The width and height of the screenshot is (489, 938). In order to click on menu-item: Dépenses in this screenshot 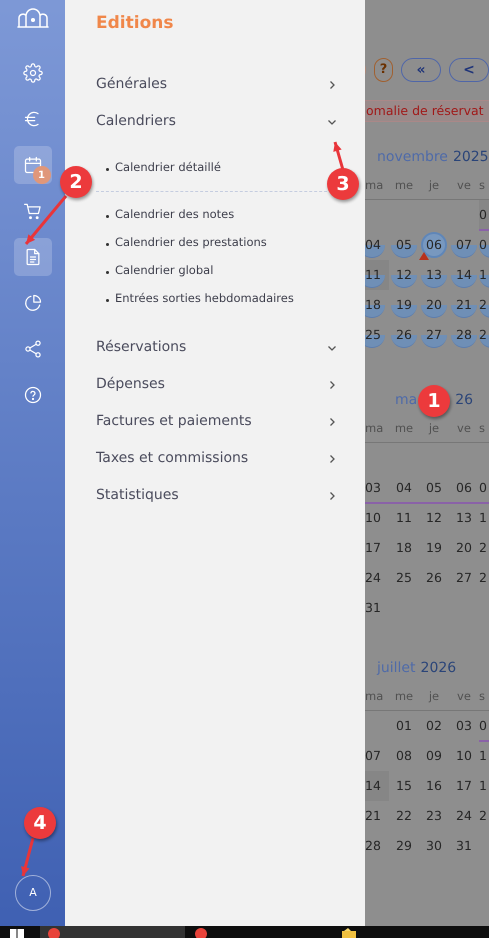, I will do `click(215, 384)`.